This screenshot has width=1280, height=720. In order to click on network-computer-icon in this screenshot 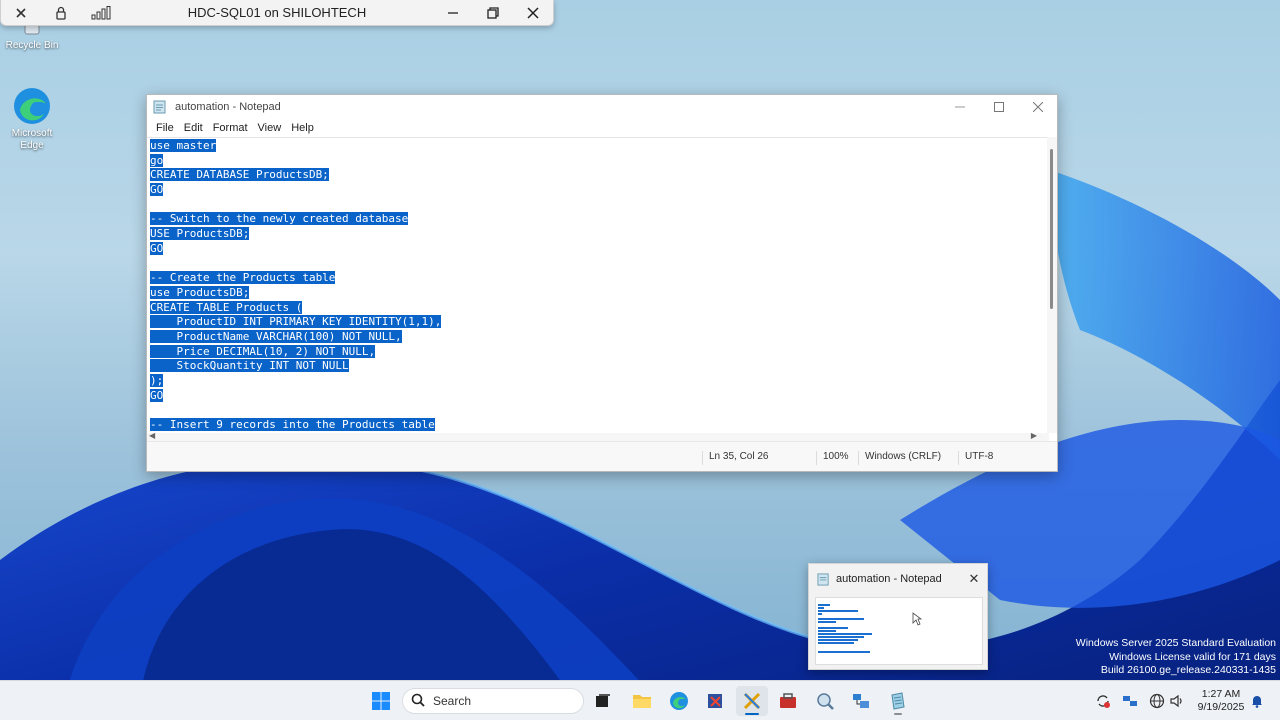, I will do `click(861, 701)`.